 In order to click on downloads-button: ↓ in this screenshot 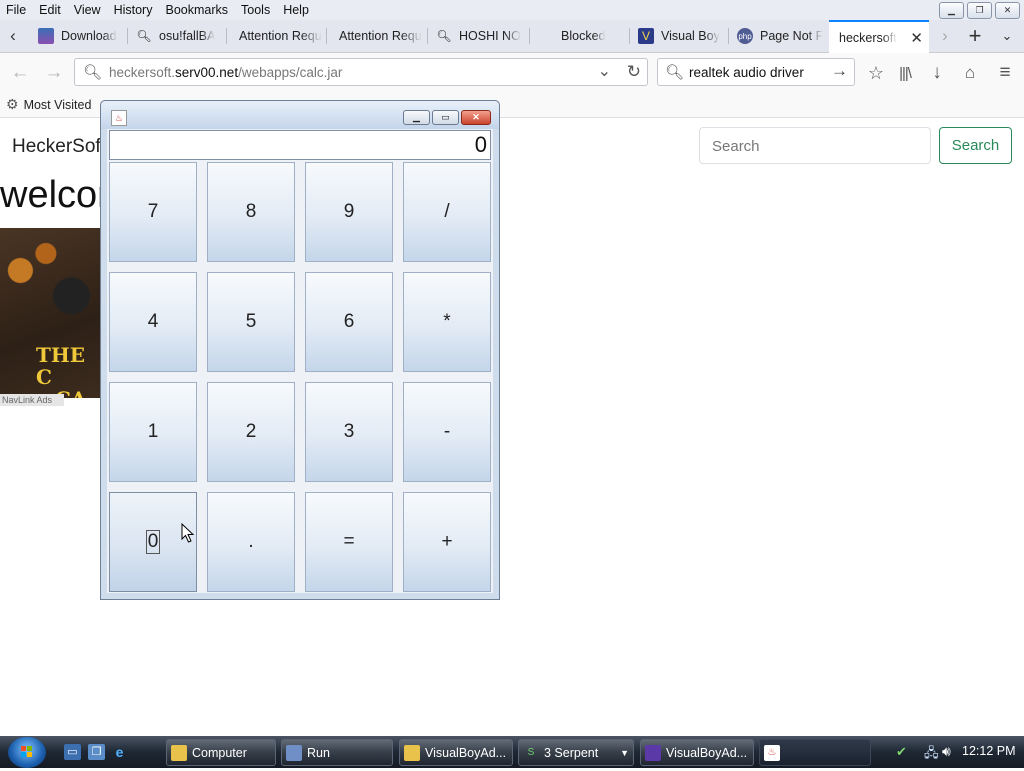, I will do `click(937, 73)`.